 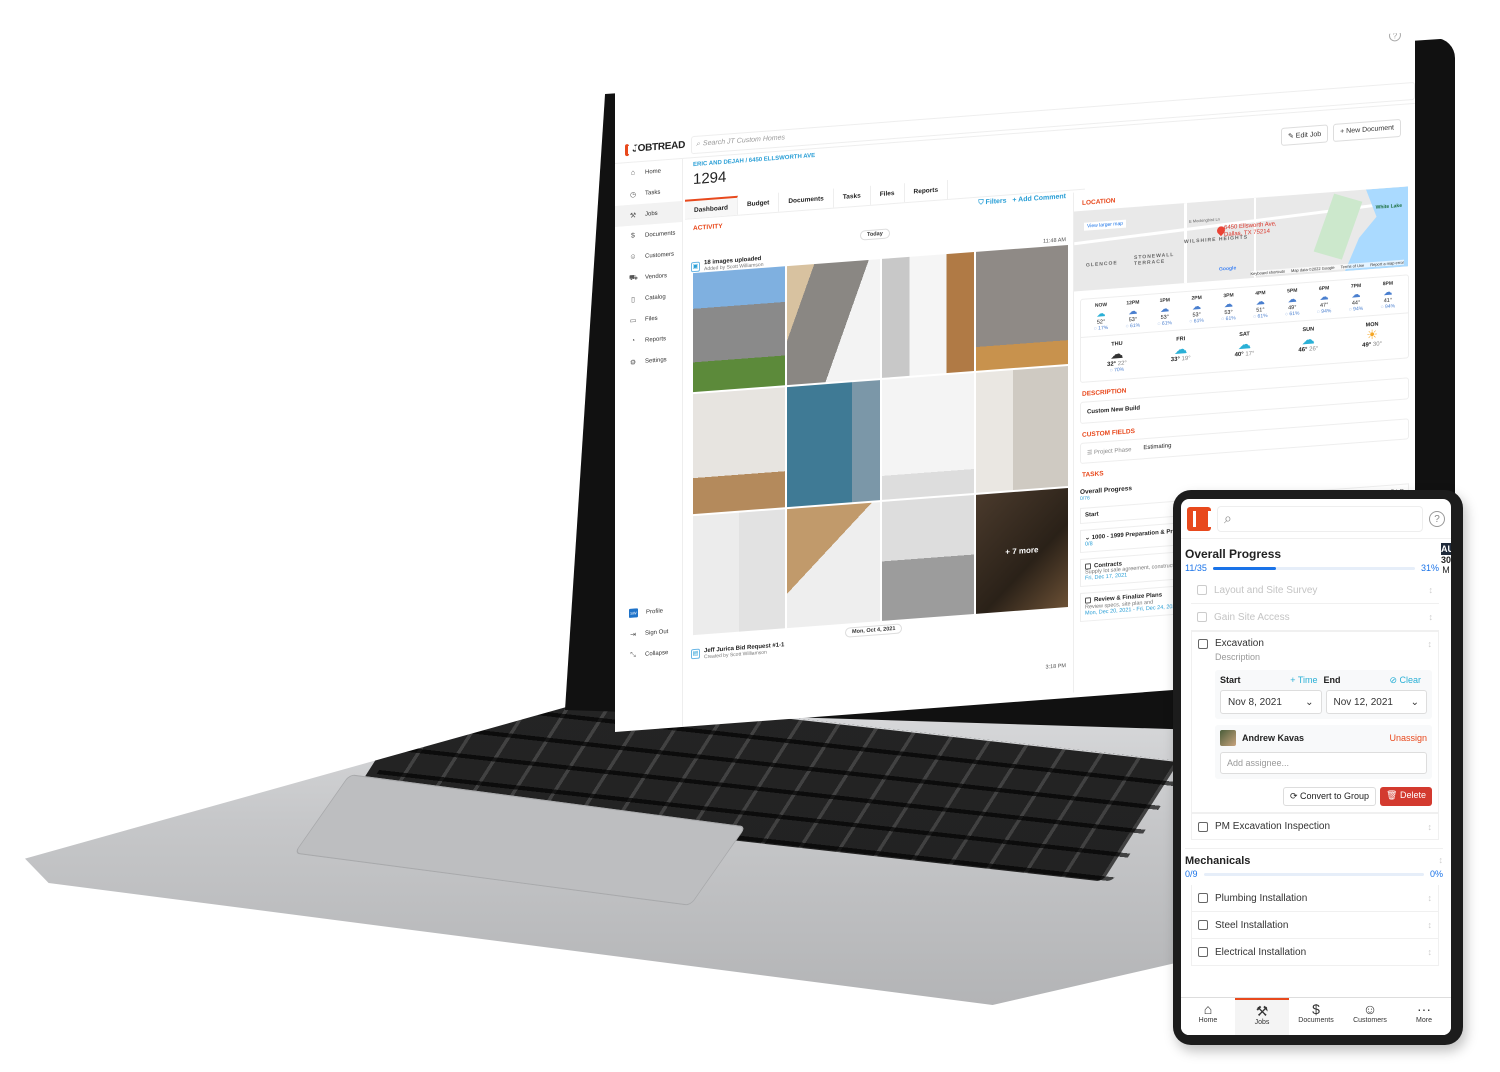 What do you see at coordinates (1315, 617) in the screenshot?
I see `task-row: Gain Site Access ↕` at bounding box center [1315, 617].